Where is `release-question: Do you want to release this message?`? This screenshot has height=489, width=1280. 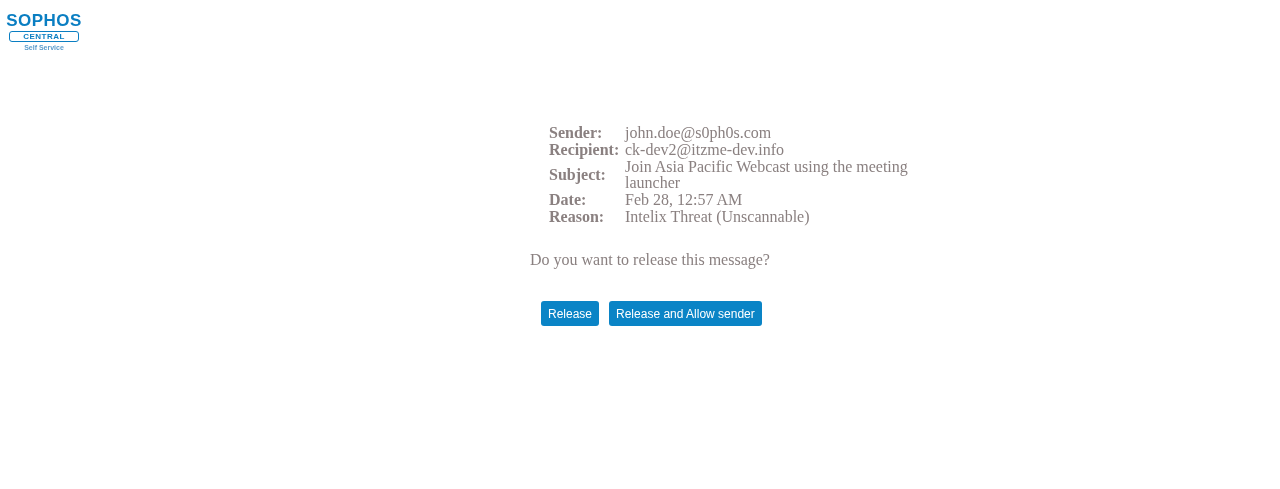 release-question: Do you want to release this message? is located at coordinates (650, 260).